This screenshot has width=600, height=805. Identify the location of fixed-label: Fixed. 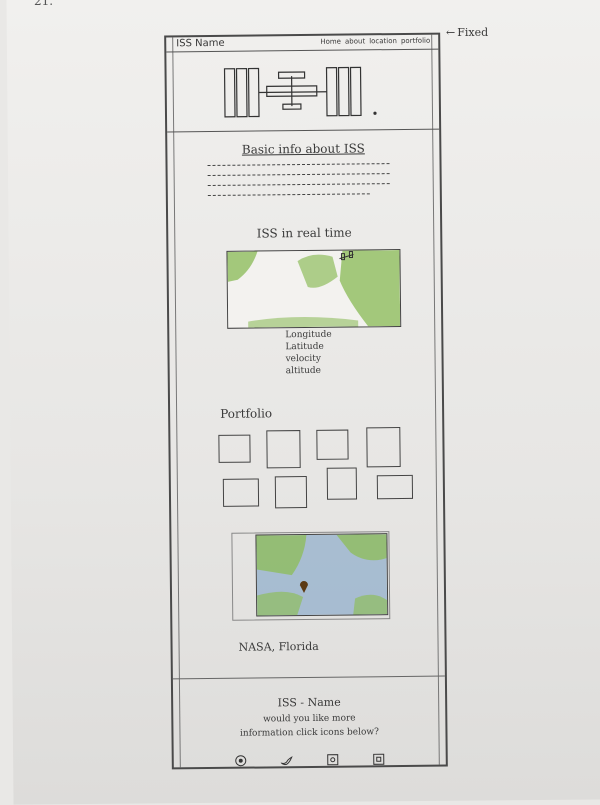
(472, 32).